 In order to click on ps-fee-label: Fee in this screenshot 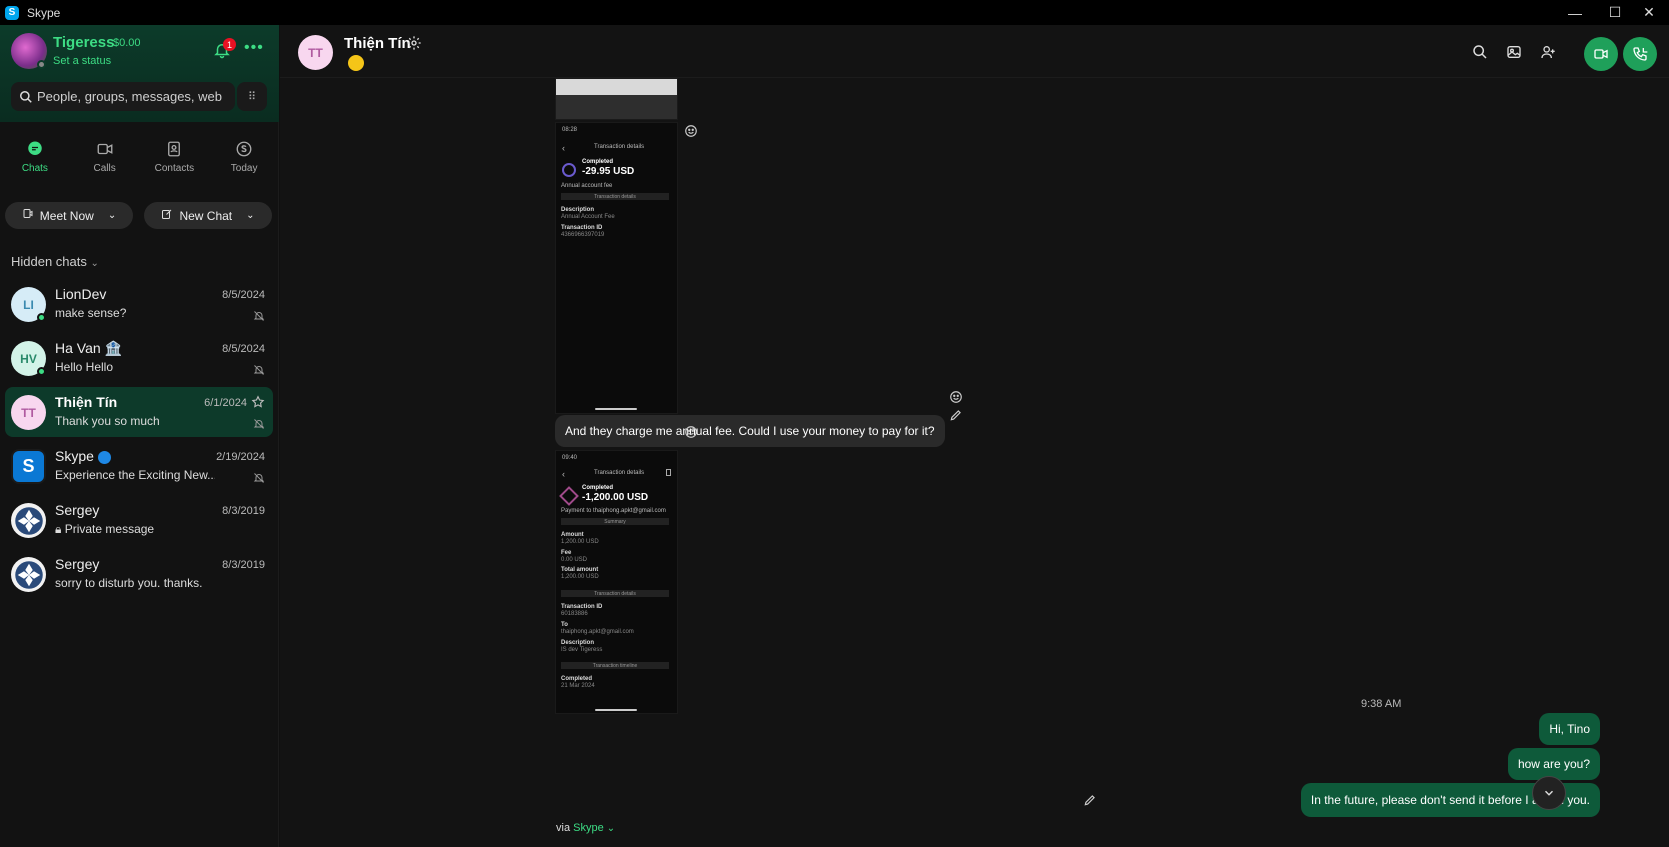, I will do `click(566, 553)`.